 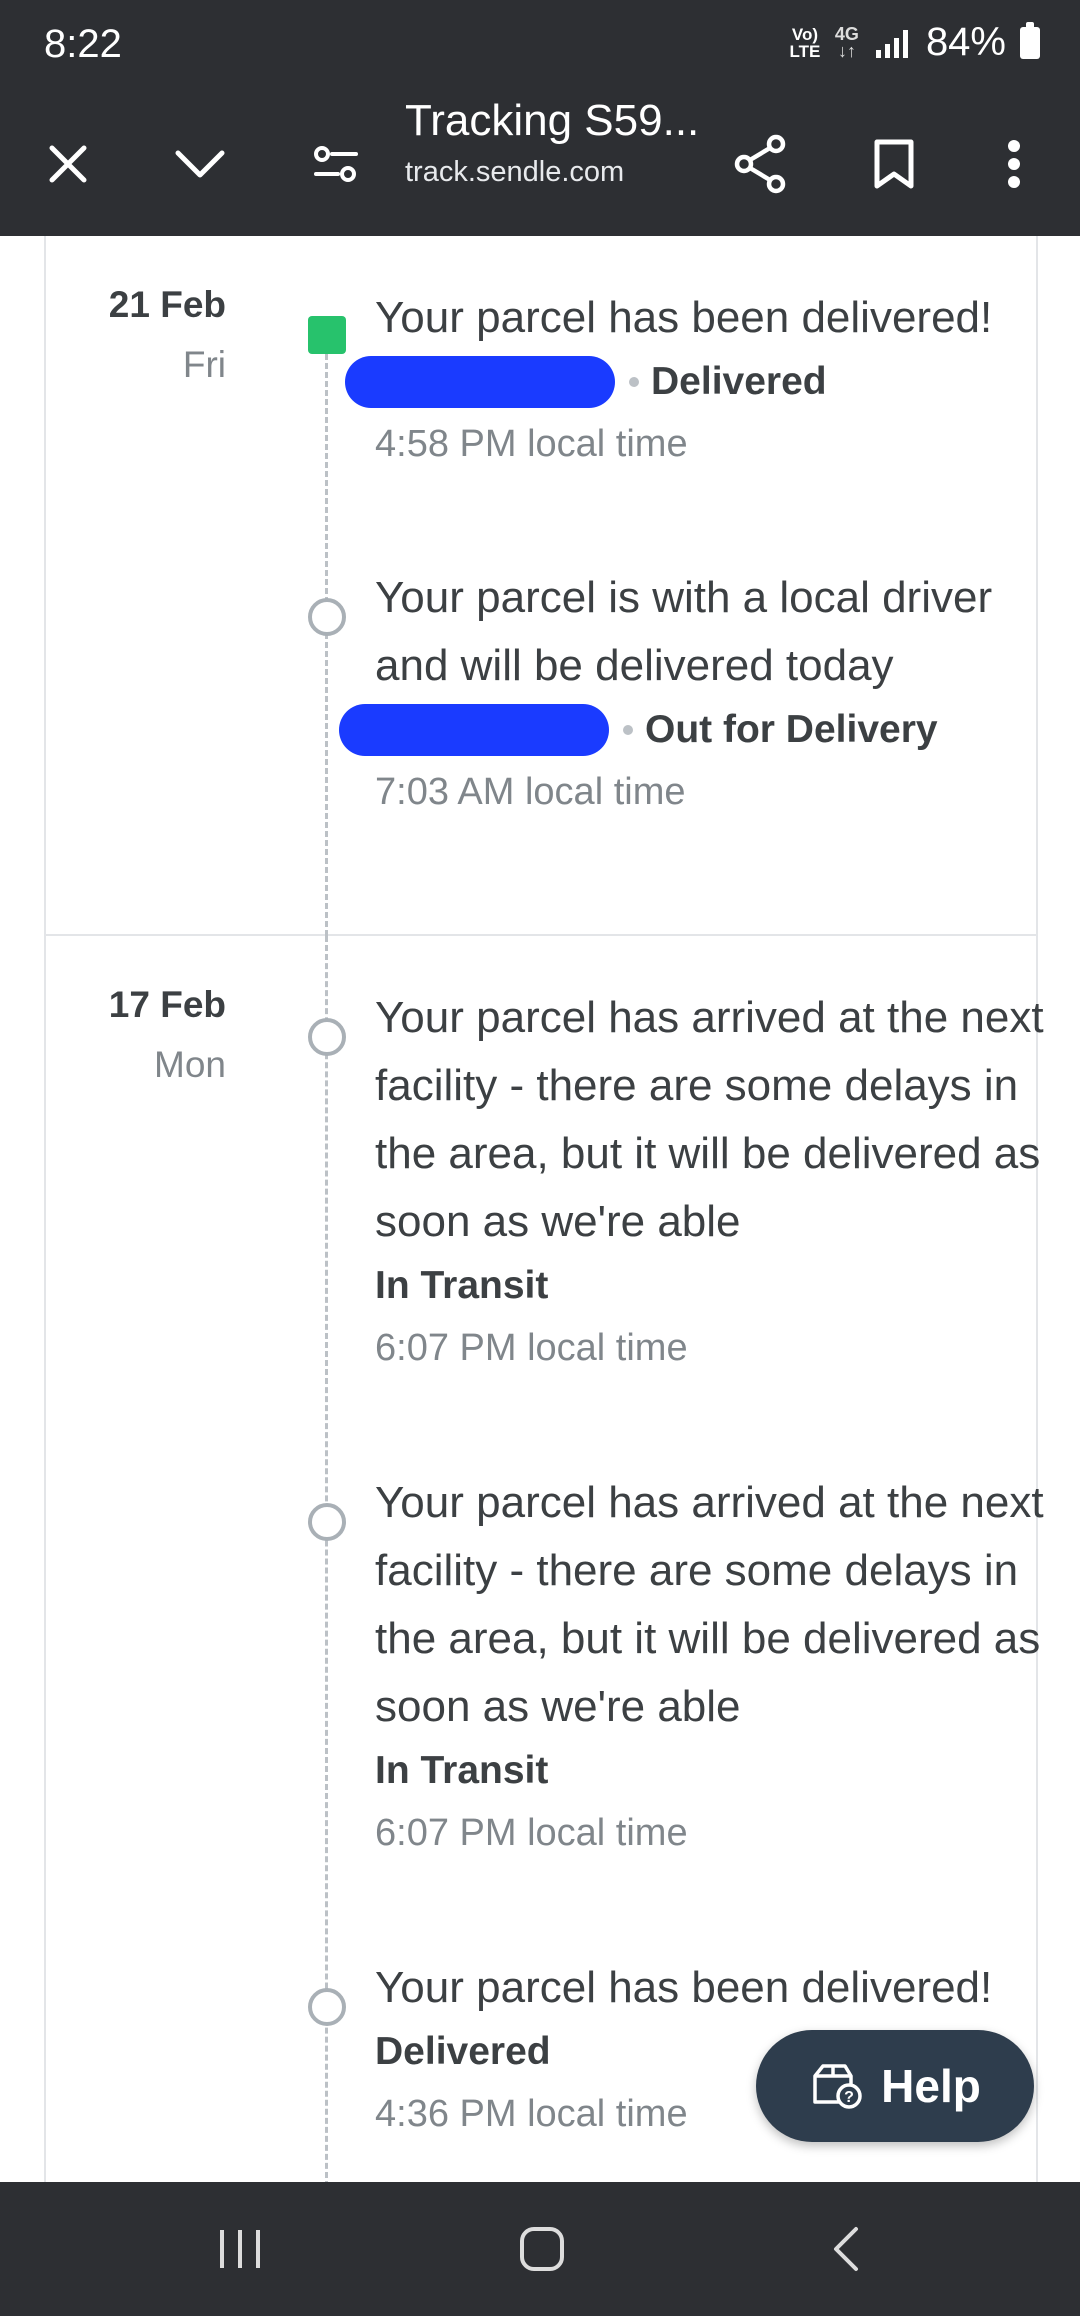 What do you see at coordinates (68, 164) in the screenshot?
I see `close-icon` at bounding box center [68, 164].